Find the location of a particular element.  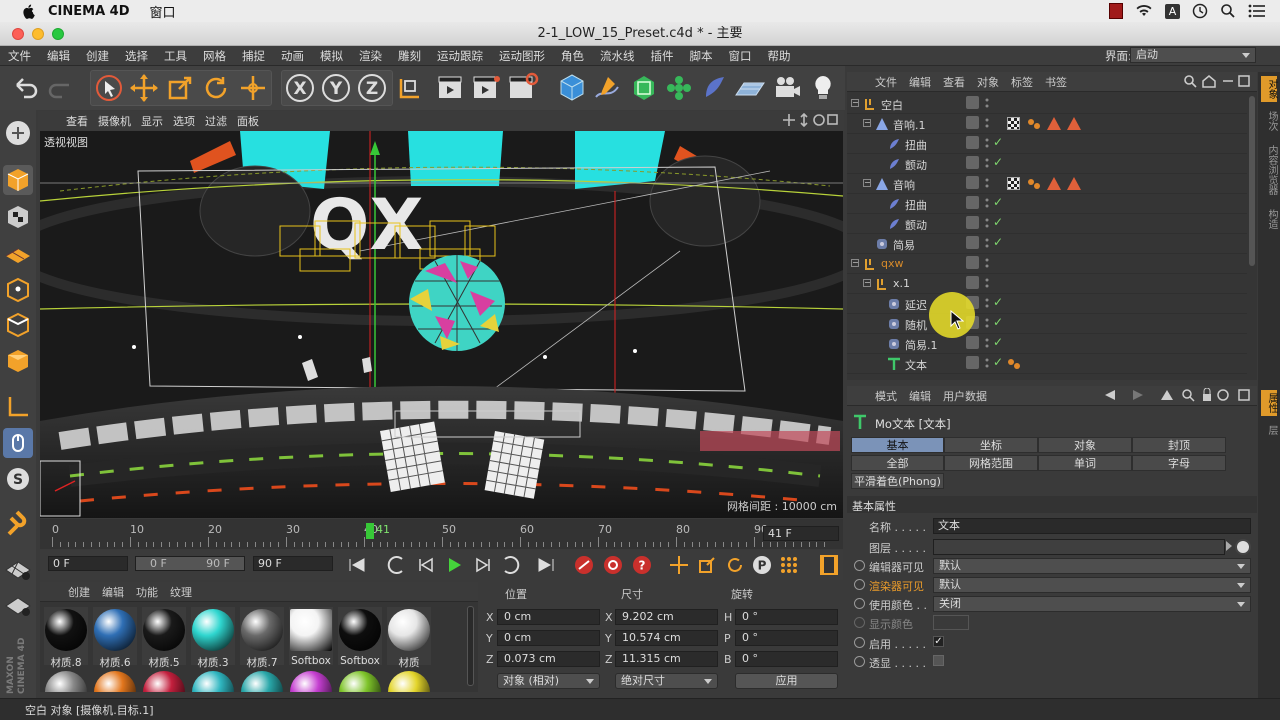

layer-field is located at coordinates (1079, 547).